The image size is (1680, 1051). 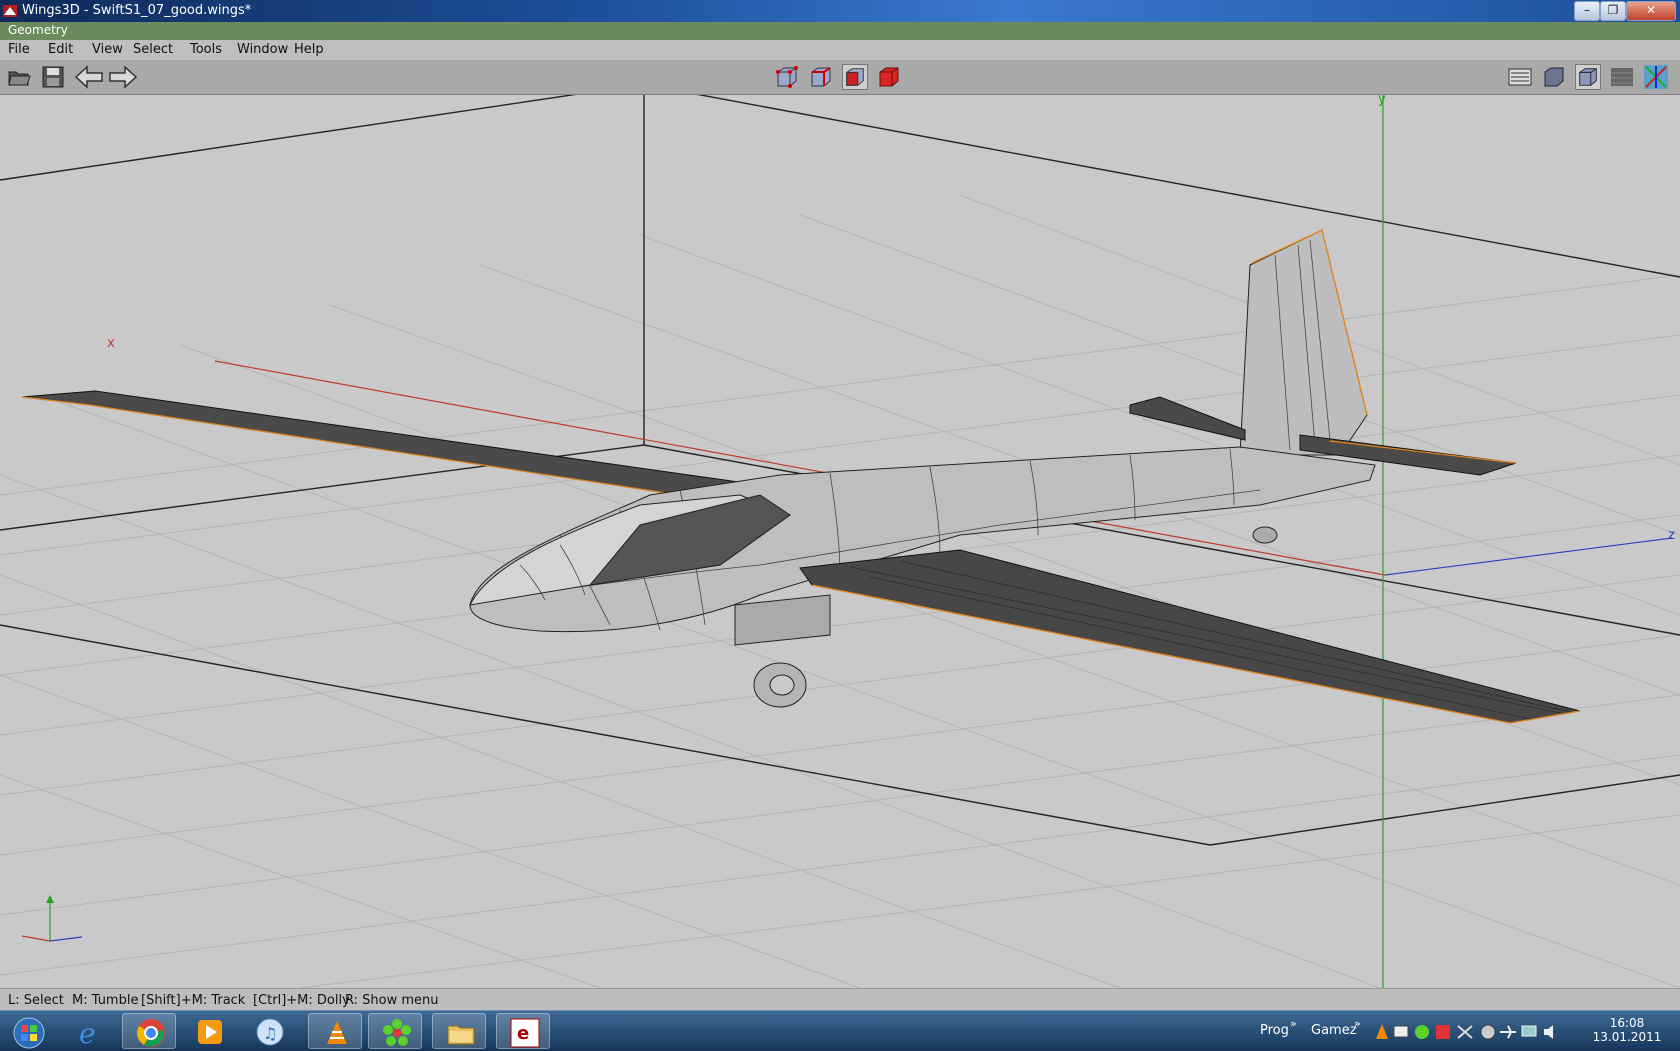 I want to click on icq-icon, so click(x=397, y=1032).